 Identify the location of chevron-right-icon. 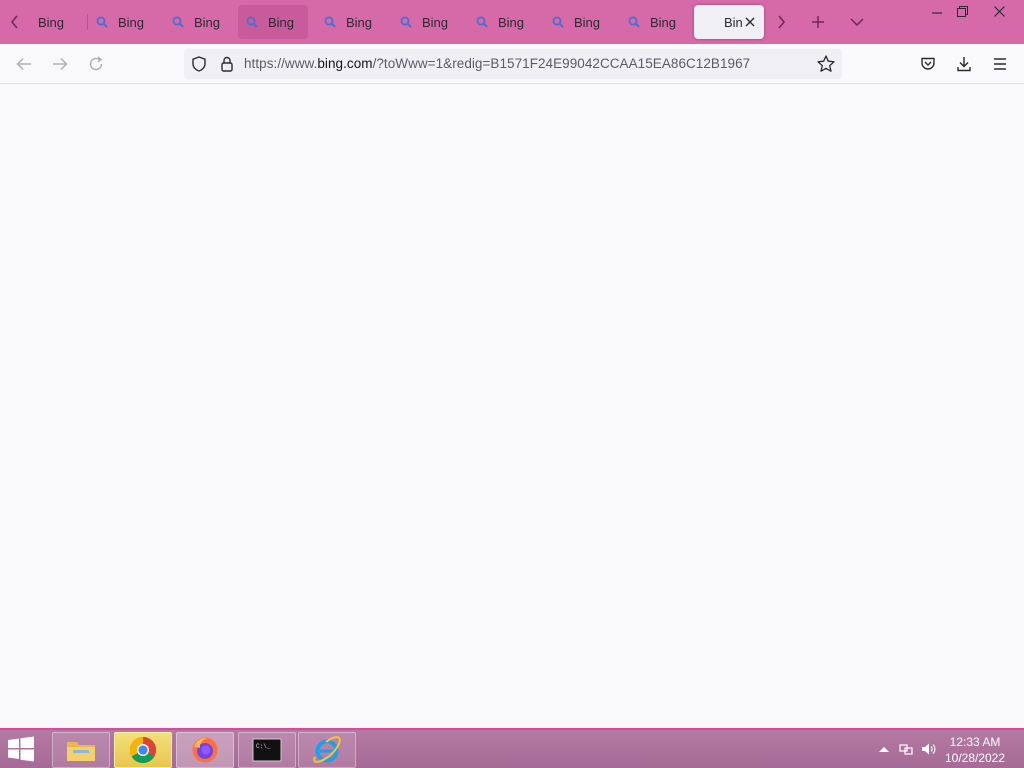
(782, 22).